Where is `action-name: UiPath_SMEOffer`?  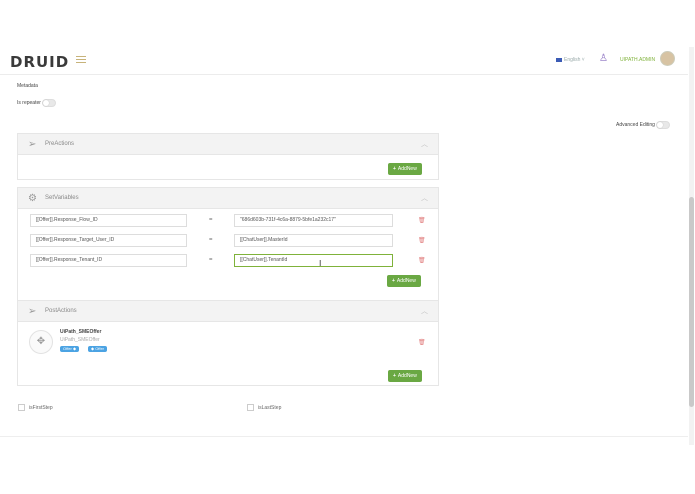
action-name: UiPath_SMEOffer is located at coordinates (81, 332).